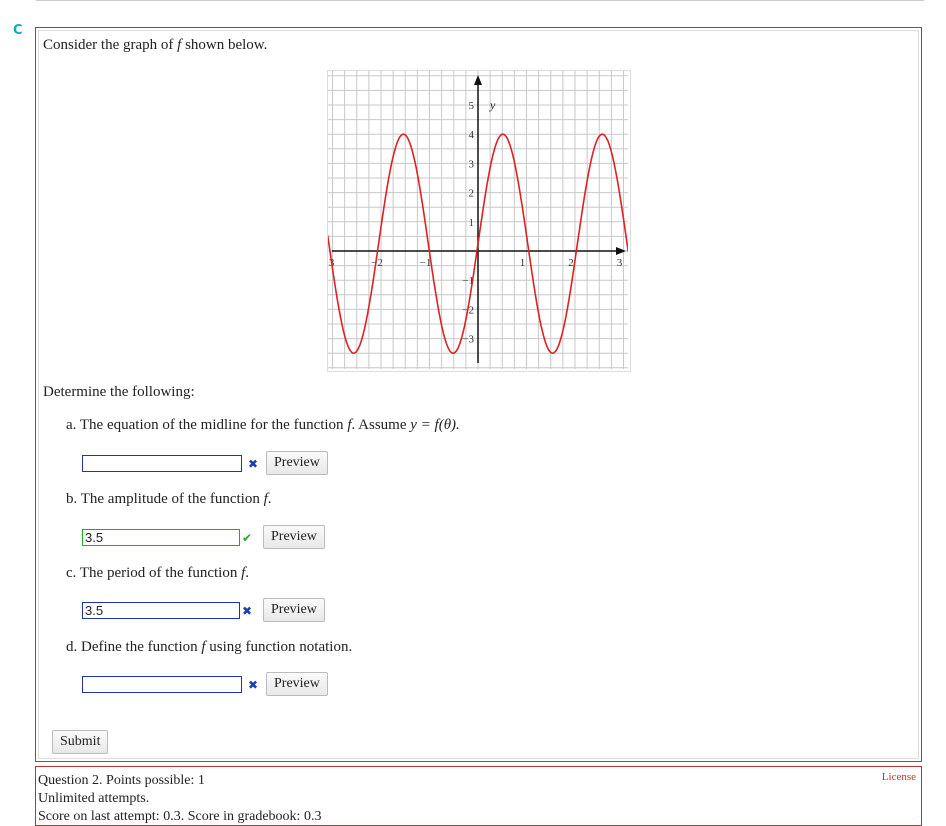  Describe the element at coordinates (161, 610) in the screenshot. I see `part-c-answer-input: 3.5` at that location.